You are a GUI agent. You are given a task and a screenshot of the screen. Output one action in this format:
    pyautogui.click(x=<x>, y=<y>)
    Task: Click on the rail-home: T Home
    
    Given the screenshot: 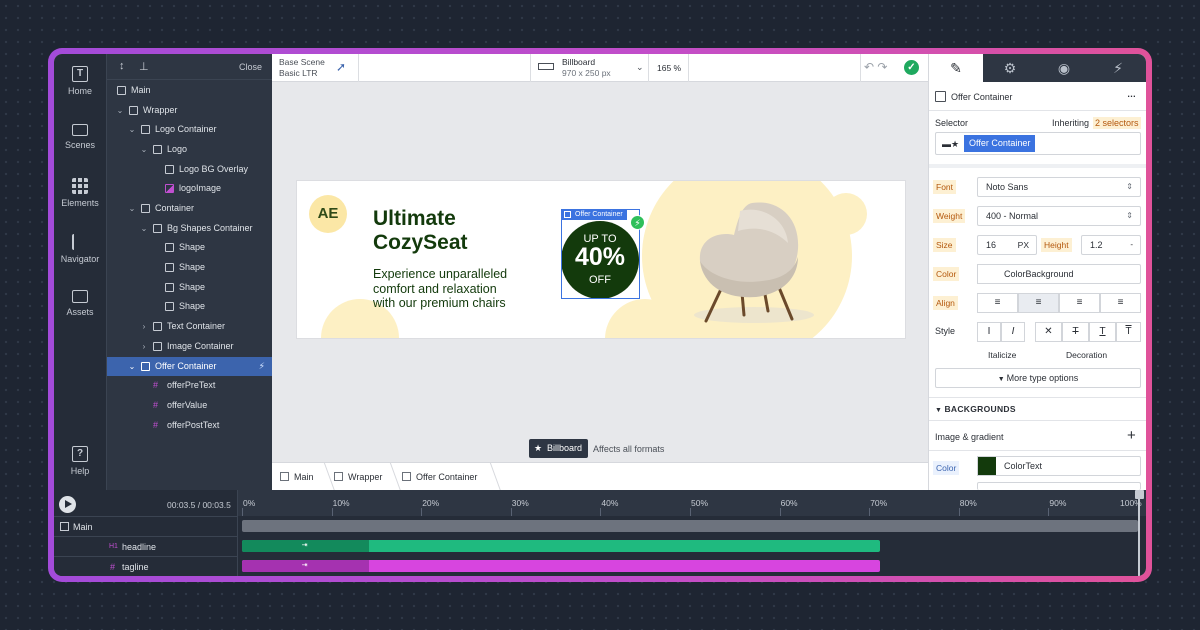 What is the action you would take?
    pyautogui.click(x=80, y=81)
    